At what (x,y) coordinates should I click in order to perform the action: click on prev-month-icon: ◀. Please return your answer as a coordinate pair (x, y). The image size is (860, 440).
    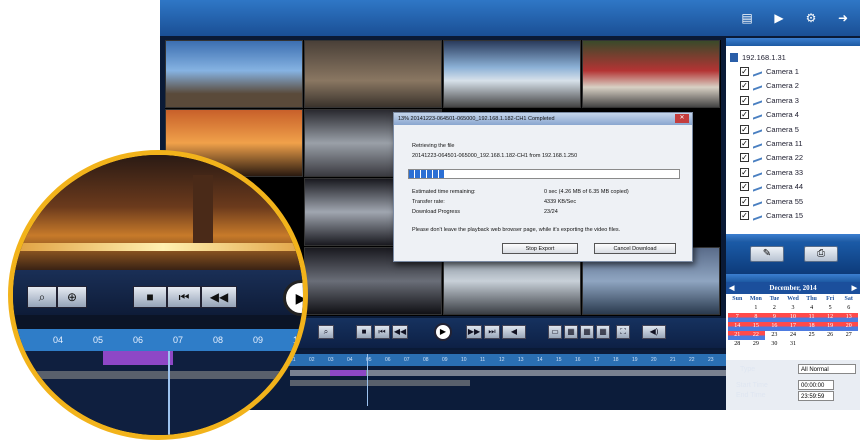
    Looking at the image, I should click on (731, 288).